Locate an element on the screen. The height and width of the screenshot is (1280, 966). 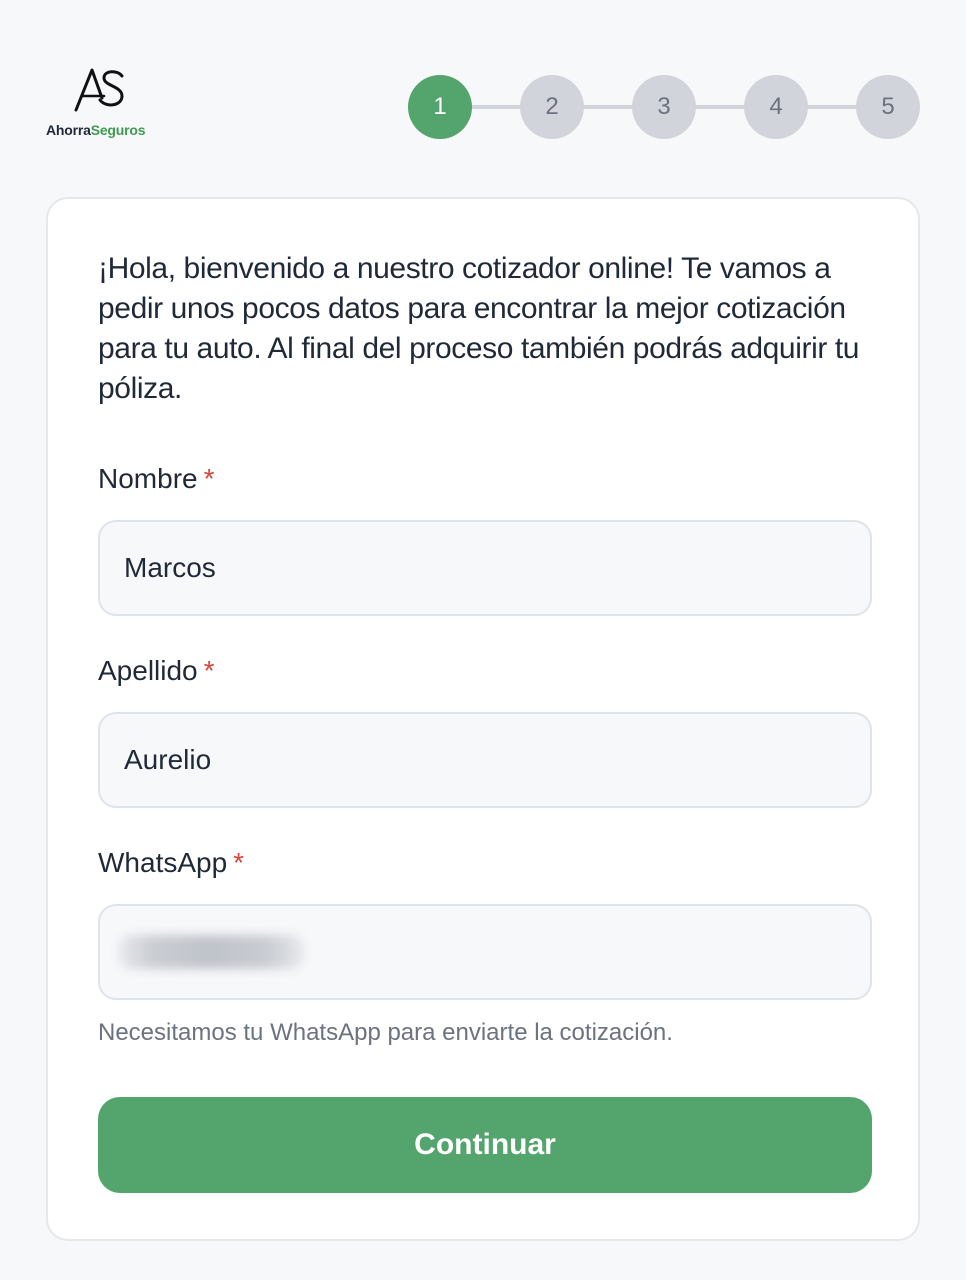
nombre-input: Marcos is located at coordinates (485, 568).